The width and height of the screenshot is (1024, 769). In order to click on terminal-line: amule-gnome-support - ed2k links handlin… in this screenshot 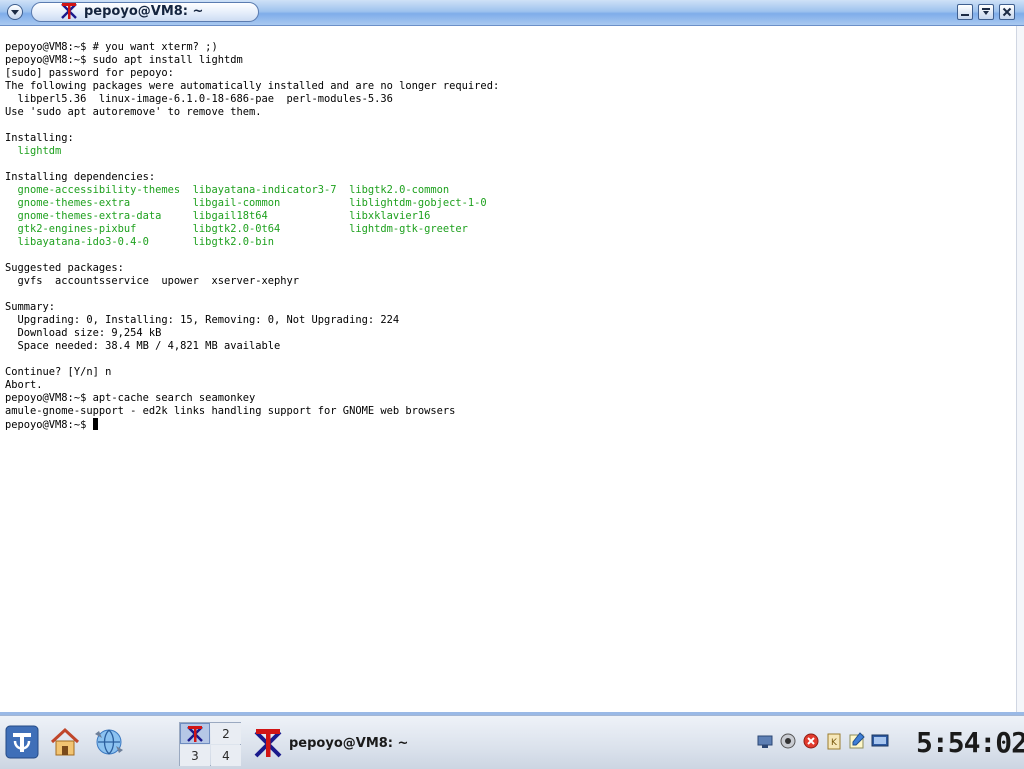, I will do `click(252, 411)`.